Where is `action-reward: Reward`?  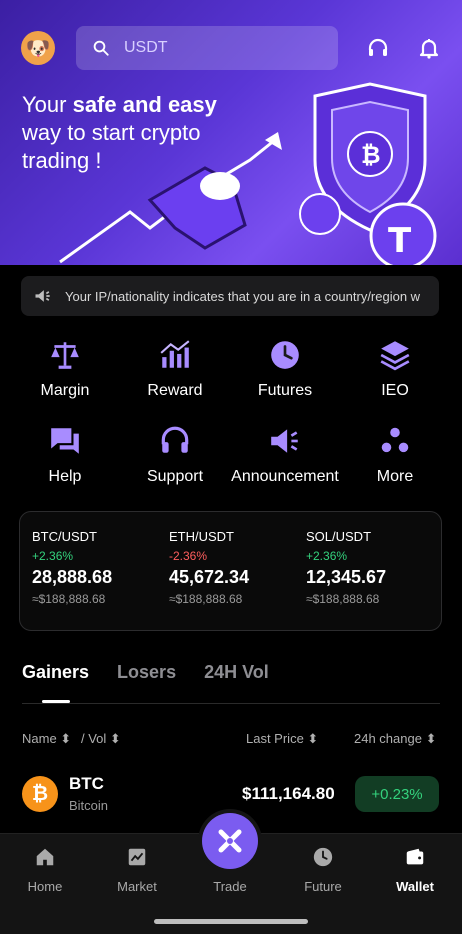 action-reward: Reward is located at coordinates (175, 373).